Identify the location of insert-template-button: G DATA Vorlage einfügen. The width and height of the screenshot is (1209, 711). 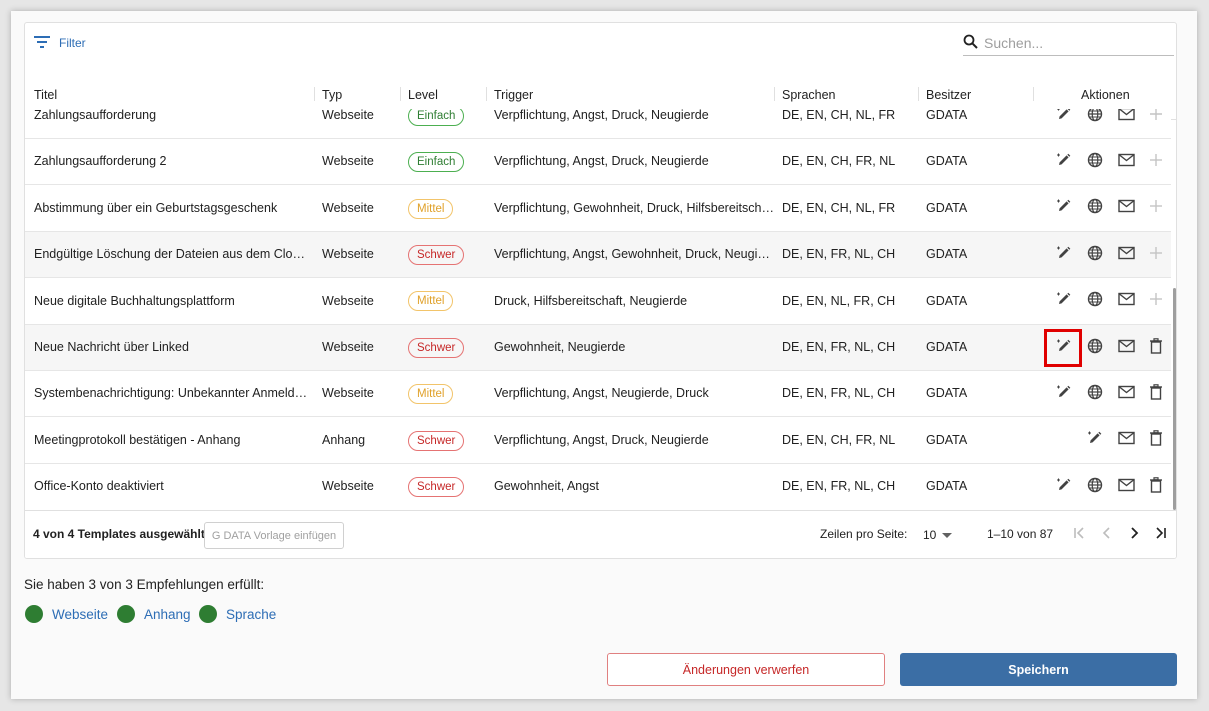
(274, 535).